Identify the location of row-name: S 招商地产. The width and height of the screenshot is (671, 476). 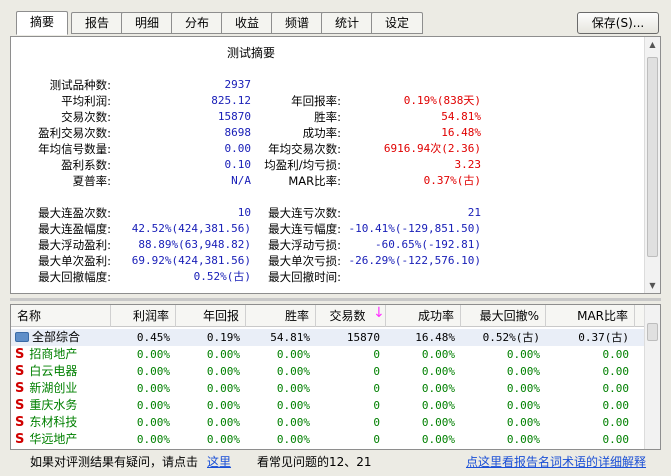
(61, 354).